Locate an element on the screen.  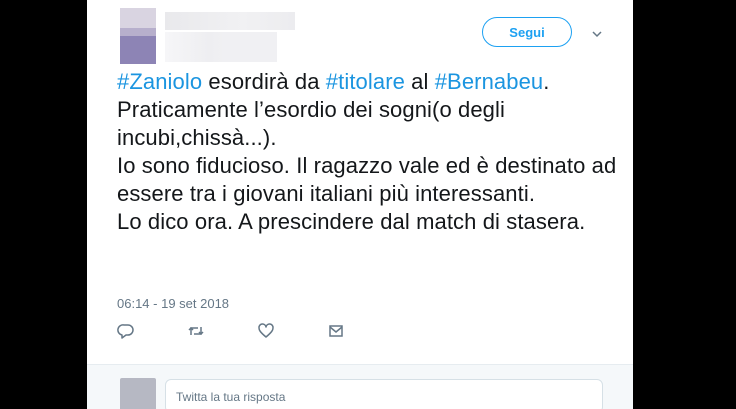
tweet-timestamp: 06:14 - 19 set 2018 is located at coordinates (173, 303).